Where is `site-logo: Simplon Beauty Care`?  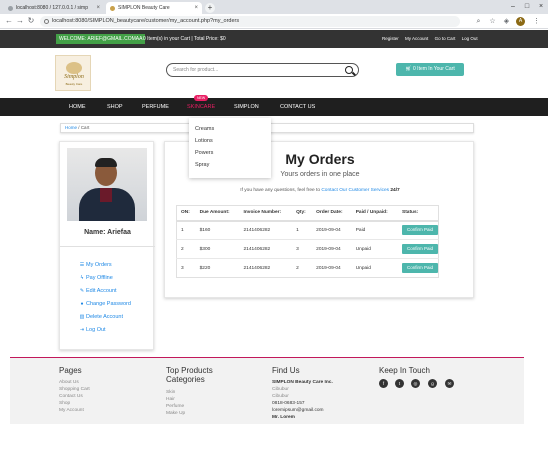 site-logo: Simplon Beauty Care is located at coordinates (73, 73).